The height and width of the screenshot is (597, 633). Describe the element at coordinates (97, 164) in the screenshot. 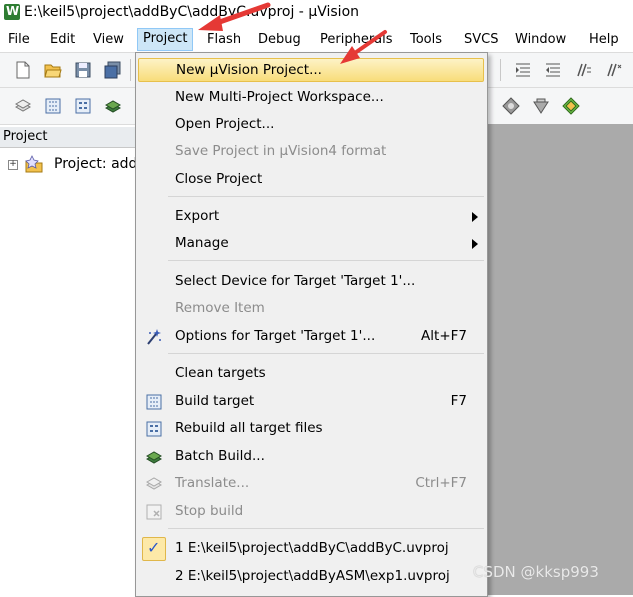

I see `project-root-label: Project: addl` at that location.